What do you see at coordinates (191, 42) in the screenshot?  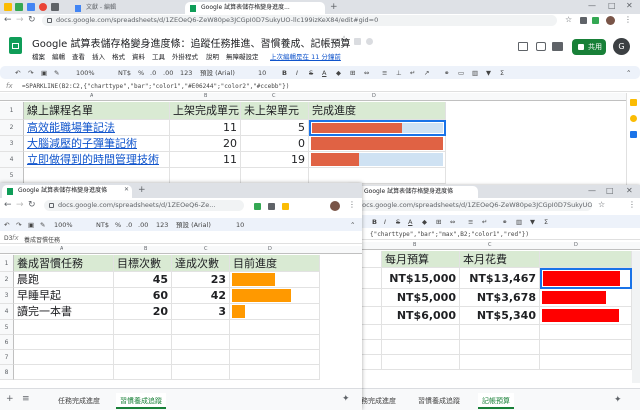 I see `doc-title: Google 試算表儲存格變身進度條：追蹤任務推進、習慣養成、記帳預算` at bounding box center [191, 42].